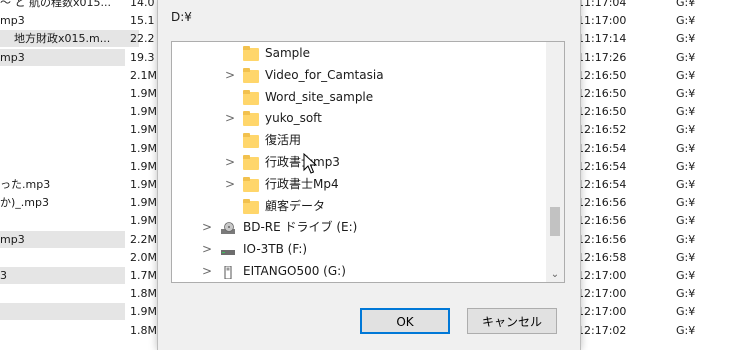 The height and width of the screenshot is (350, 750). What do you see at coordinates (602, 257) in the screenshot?
I see `file-time: 12:16:58` at bounding box center [602, 257].